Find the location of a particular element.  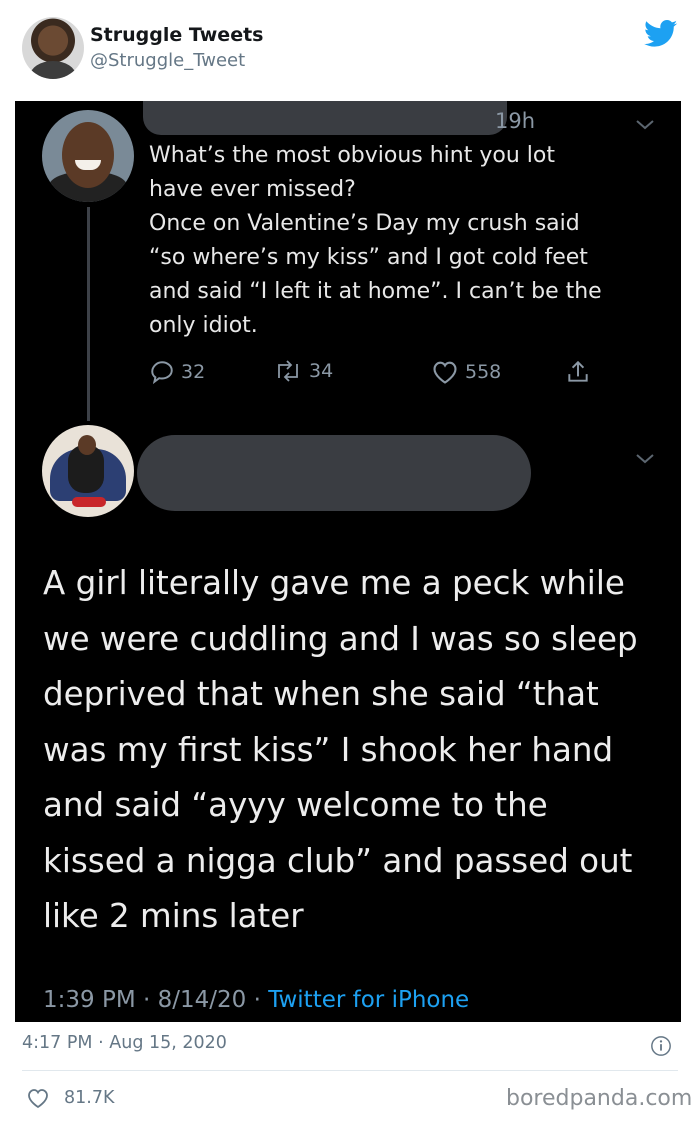

footer-date: Aug 15, 2020 is located at coordinates (168, 1043).